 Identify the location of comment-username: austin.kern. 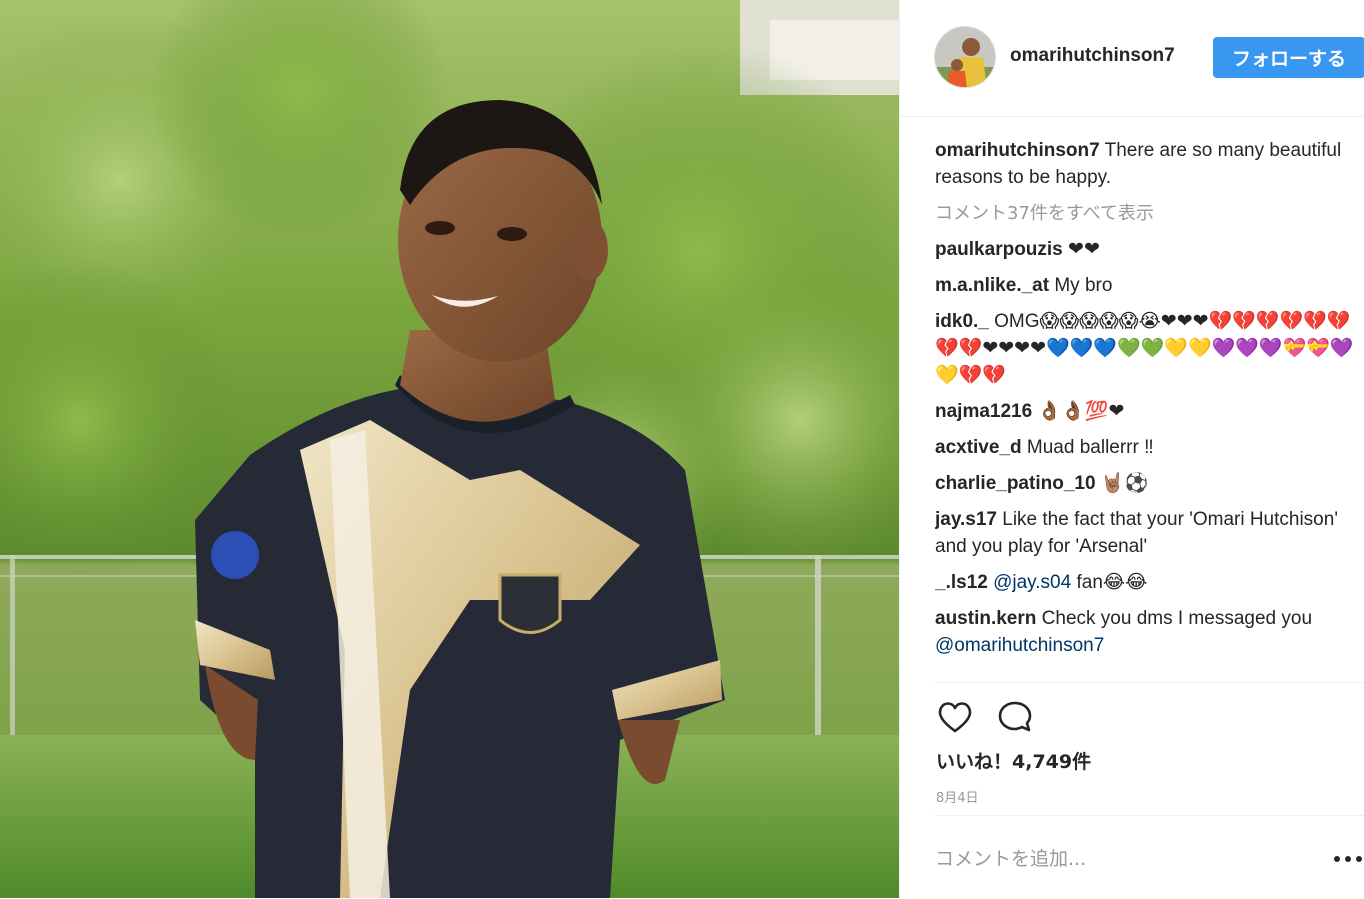
(985, 618).